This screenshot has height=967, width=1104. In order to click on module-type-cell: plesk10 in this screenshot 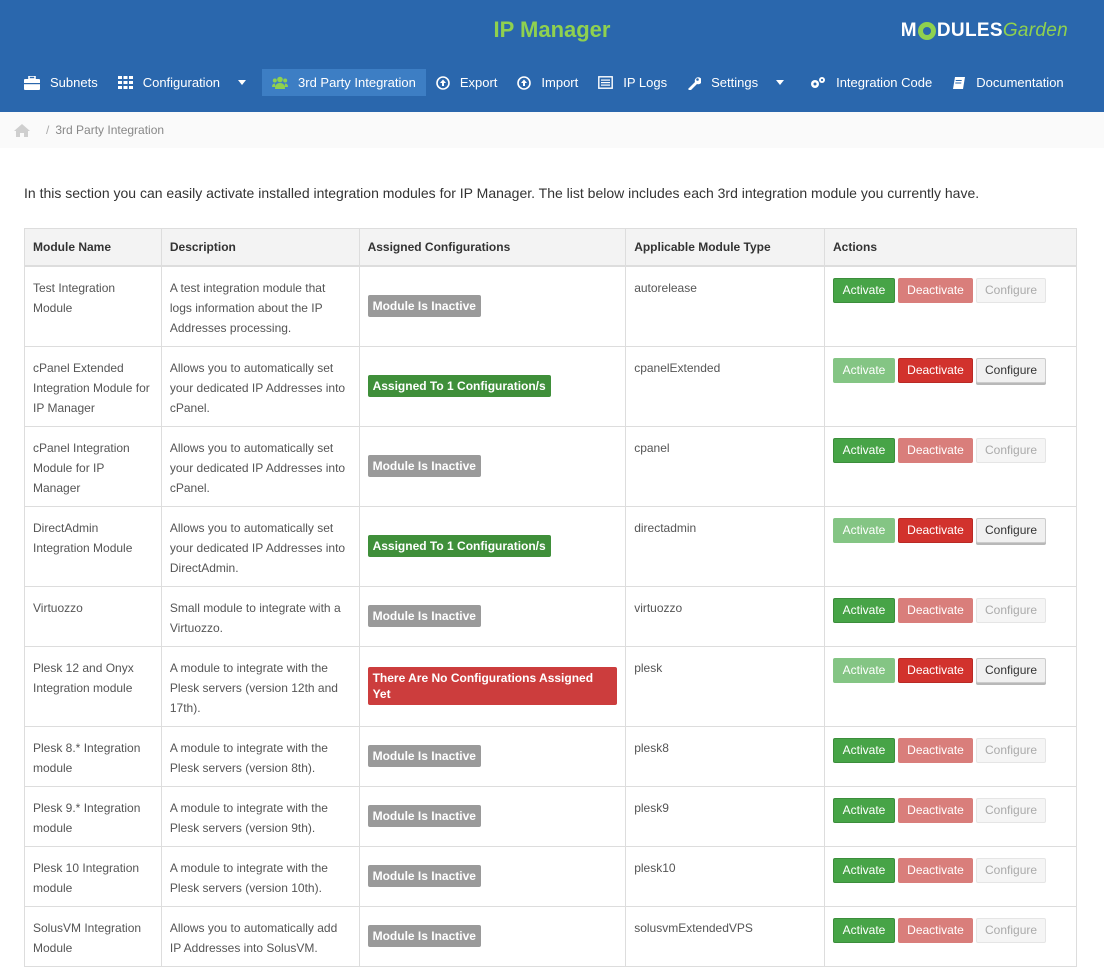, I will do `click(725, 876)`.